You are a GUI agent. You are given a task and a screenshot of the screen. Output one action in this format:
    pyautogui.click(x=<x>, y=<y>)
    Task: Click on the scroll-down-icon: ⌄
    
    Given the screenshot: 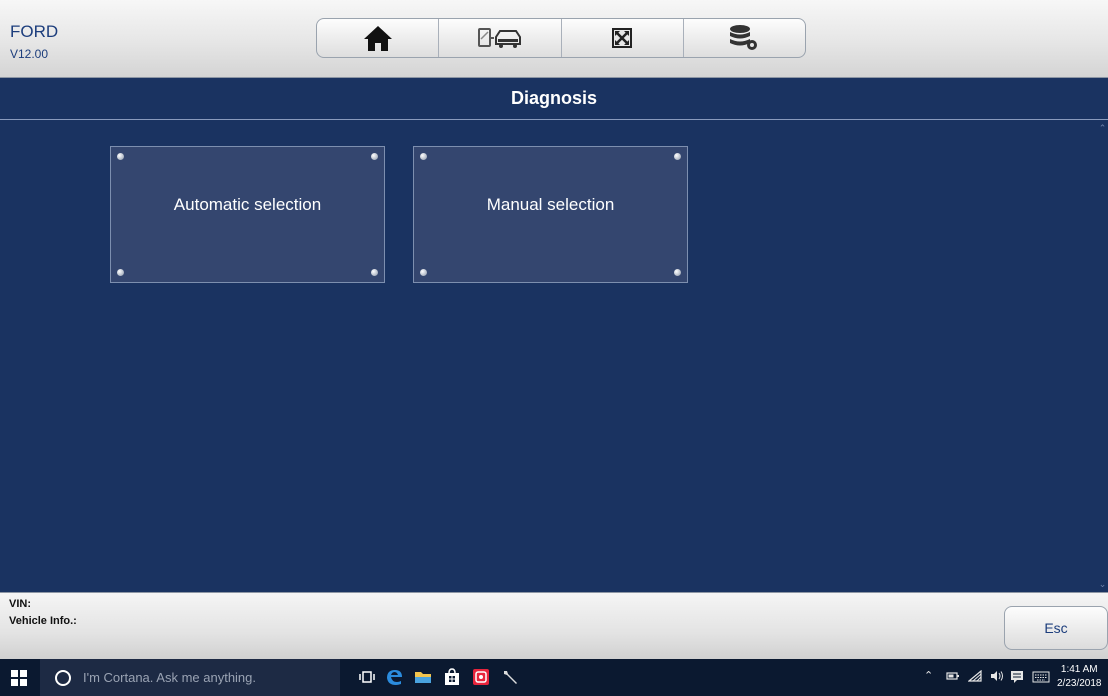 What is the action you would take?
    pyautogui.click(x=1102, y=584)
    